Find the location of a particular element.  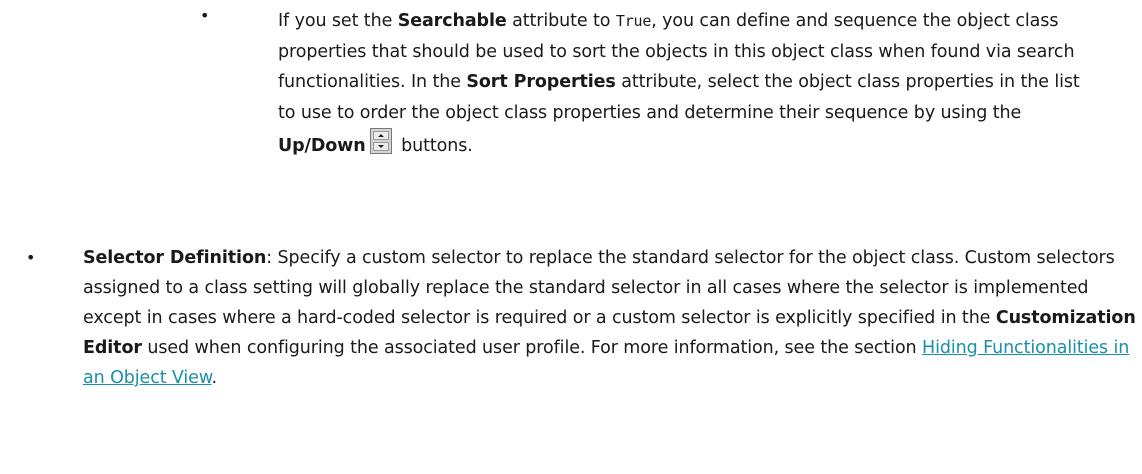

searchable-term: Searchable is located at coordinates (452, 21).